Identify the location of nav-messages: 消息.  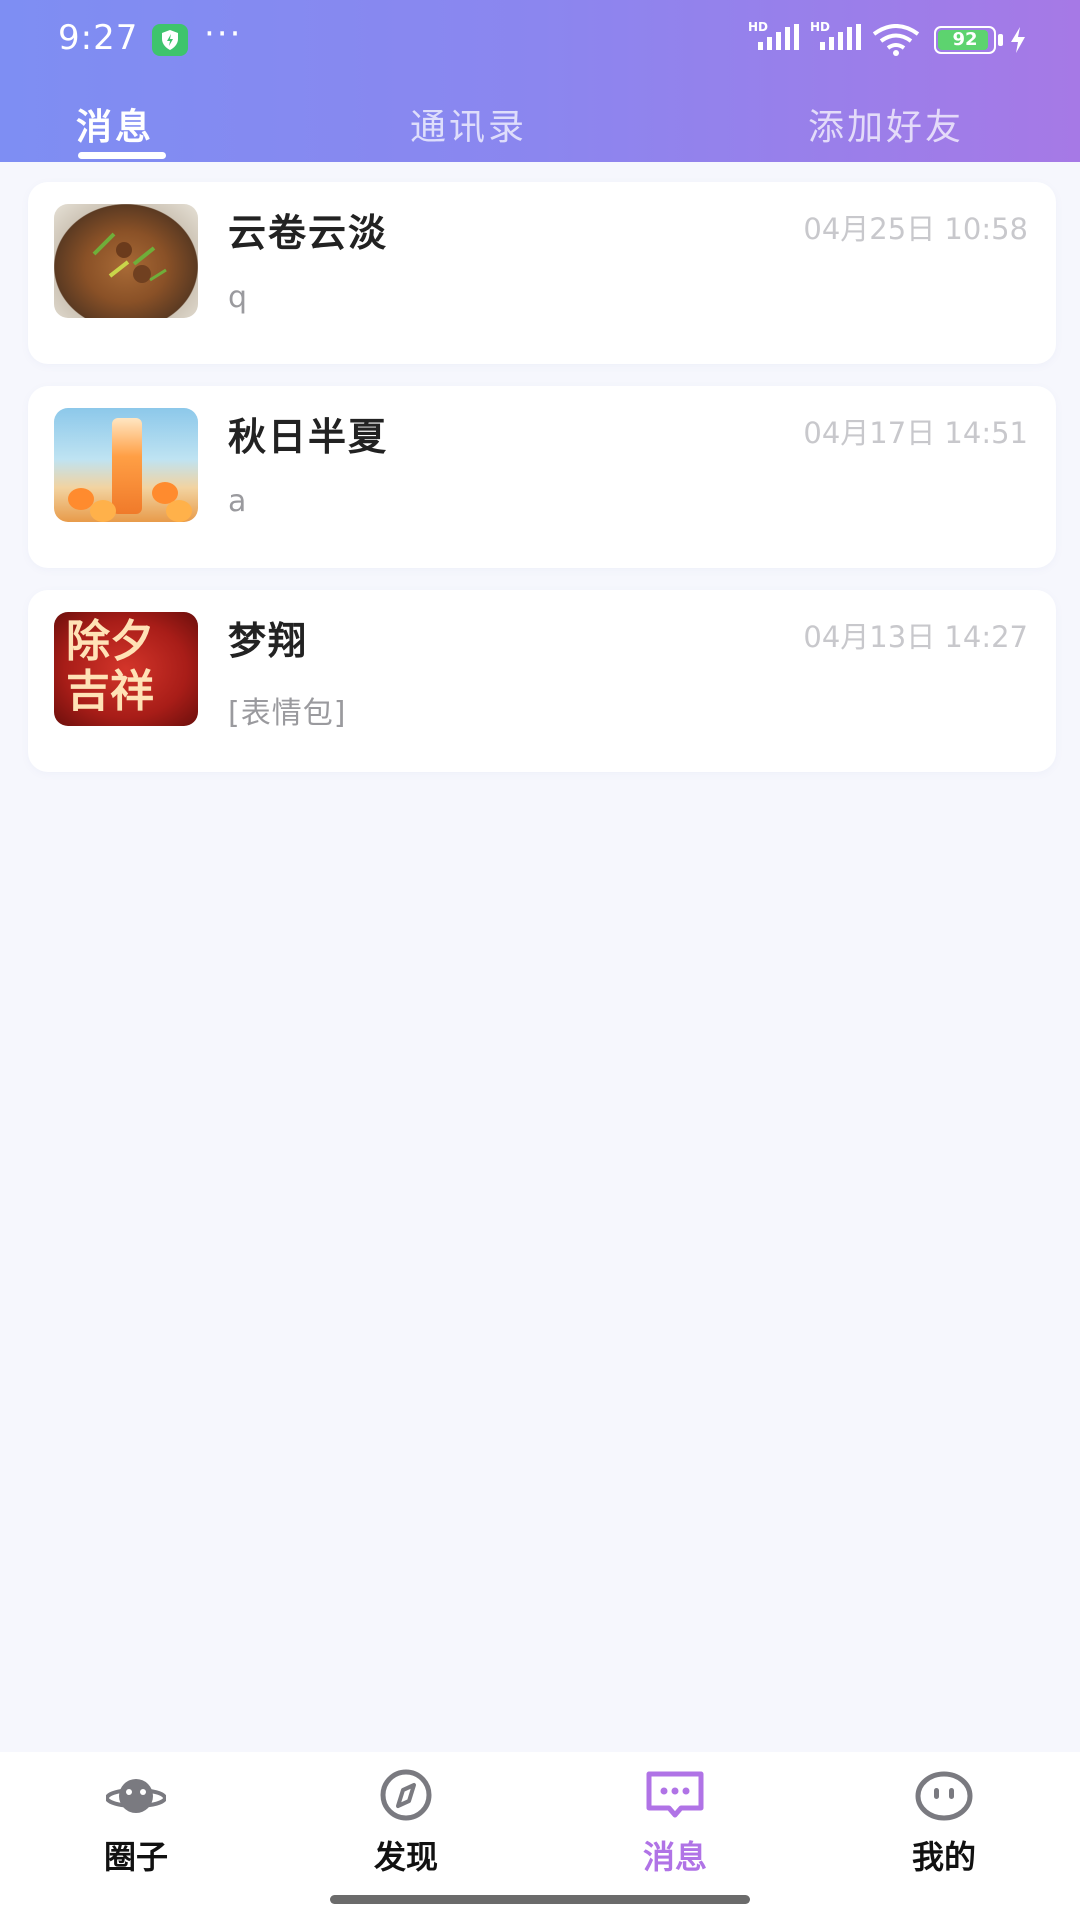
(675, 1827).